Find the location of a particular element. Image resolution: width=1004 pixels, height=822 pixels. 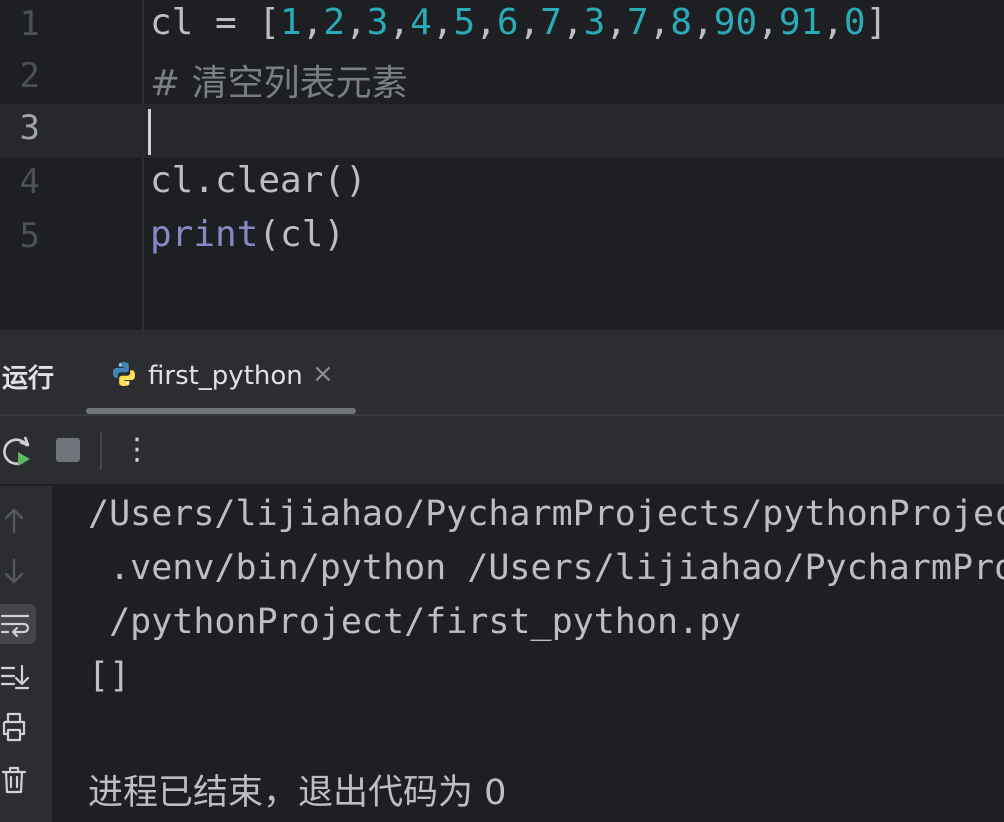

code-content: cl.clear() is located at coordinates (258, 180).